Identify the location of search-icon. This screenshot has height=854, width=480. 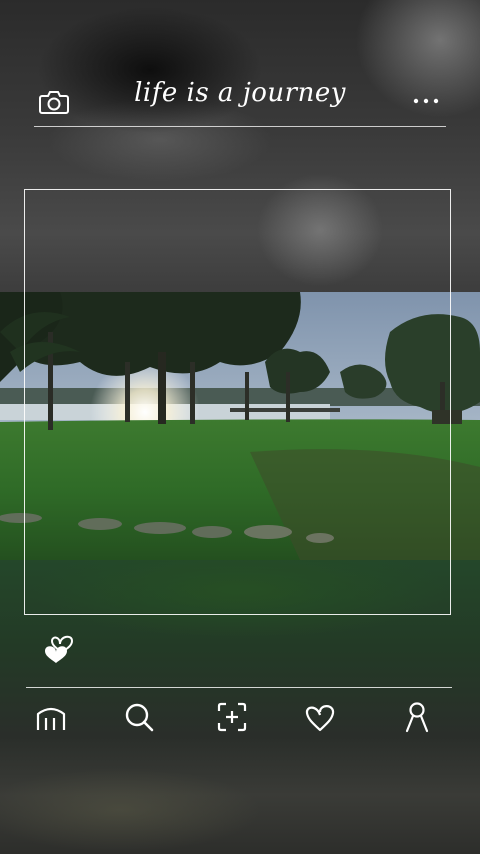
(139, 717).